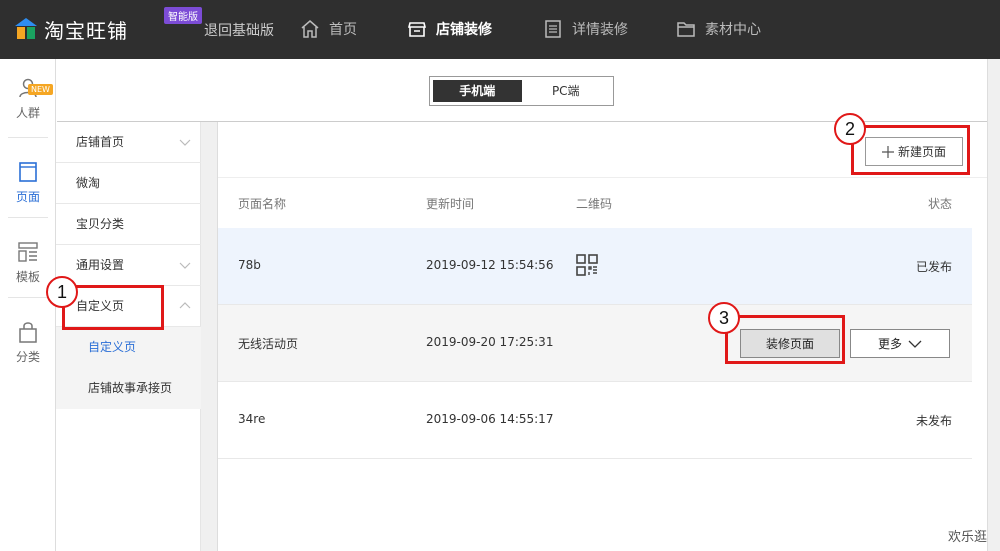 The width and height of the screenshot is (1000, 551). What do you see at coordinates (889, 344) in the screenshot?
I see `more-label: 更多` at bounding box center [889, 344].